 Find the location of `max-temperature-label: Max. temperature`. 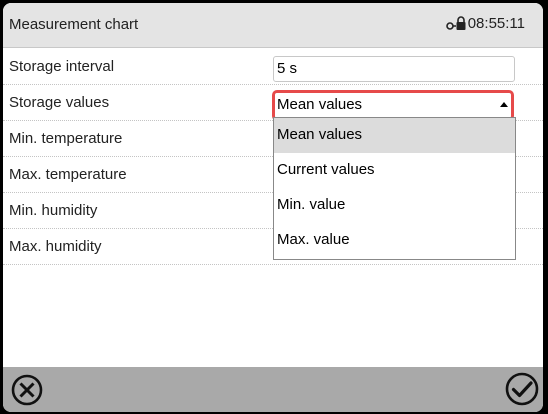

max-temperature-label: Max. temperature is located at coordinates (68, 174).